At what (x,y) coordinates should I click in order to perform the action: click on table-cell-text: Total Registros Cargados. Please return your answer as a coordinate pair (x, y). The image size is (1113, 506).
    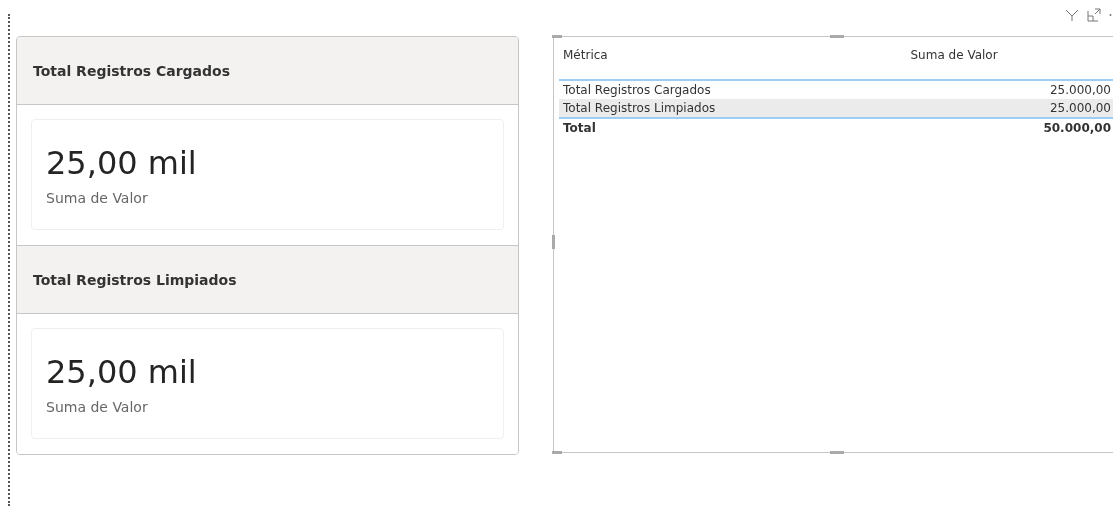
    Looking at the image, I should click on (637, 90).